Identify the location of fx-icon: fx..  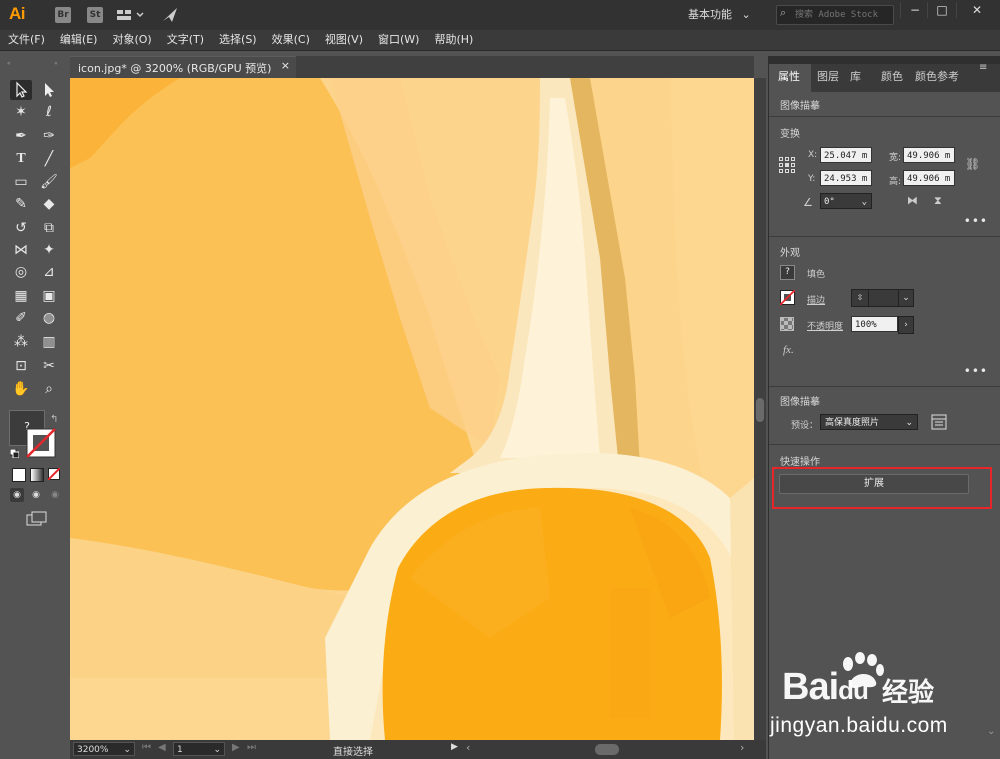
(788, 350).